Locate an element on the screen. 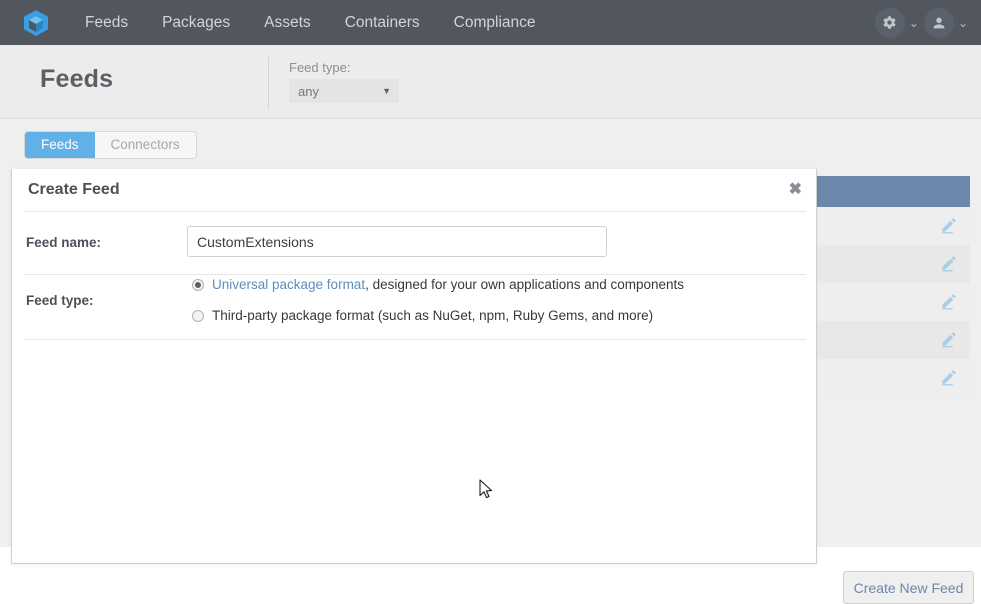 The height and width of the screenshot is (604, 981). nav-link-assets: Assets is located at coordinates (287, 22).